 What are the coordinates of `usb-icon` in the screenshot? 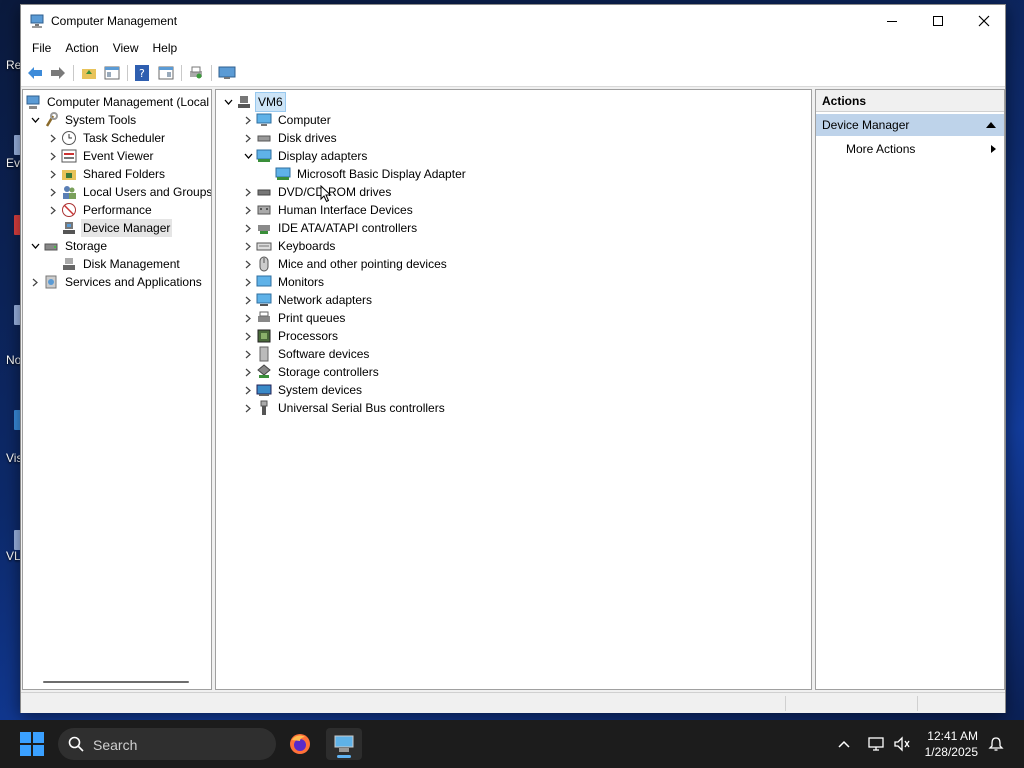 It's located at (264, 407).